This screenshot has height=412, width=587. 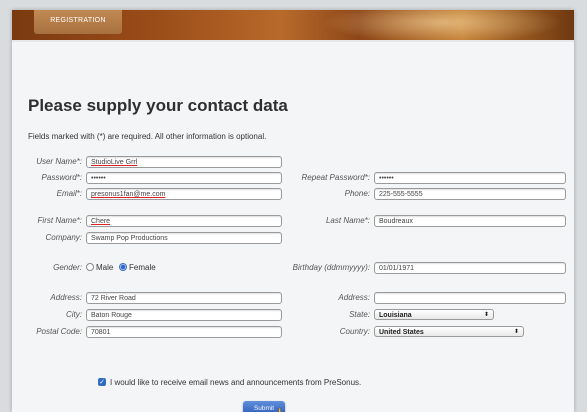 I want to click on email-label: Email*:, so click(x=69, y=193).